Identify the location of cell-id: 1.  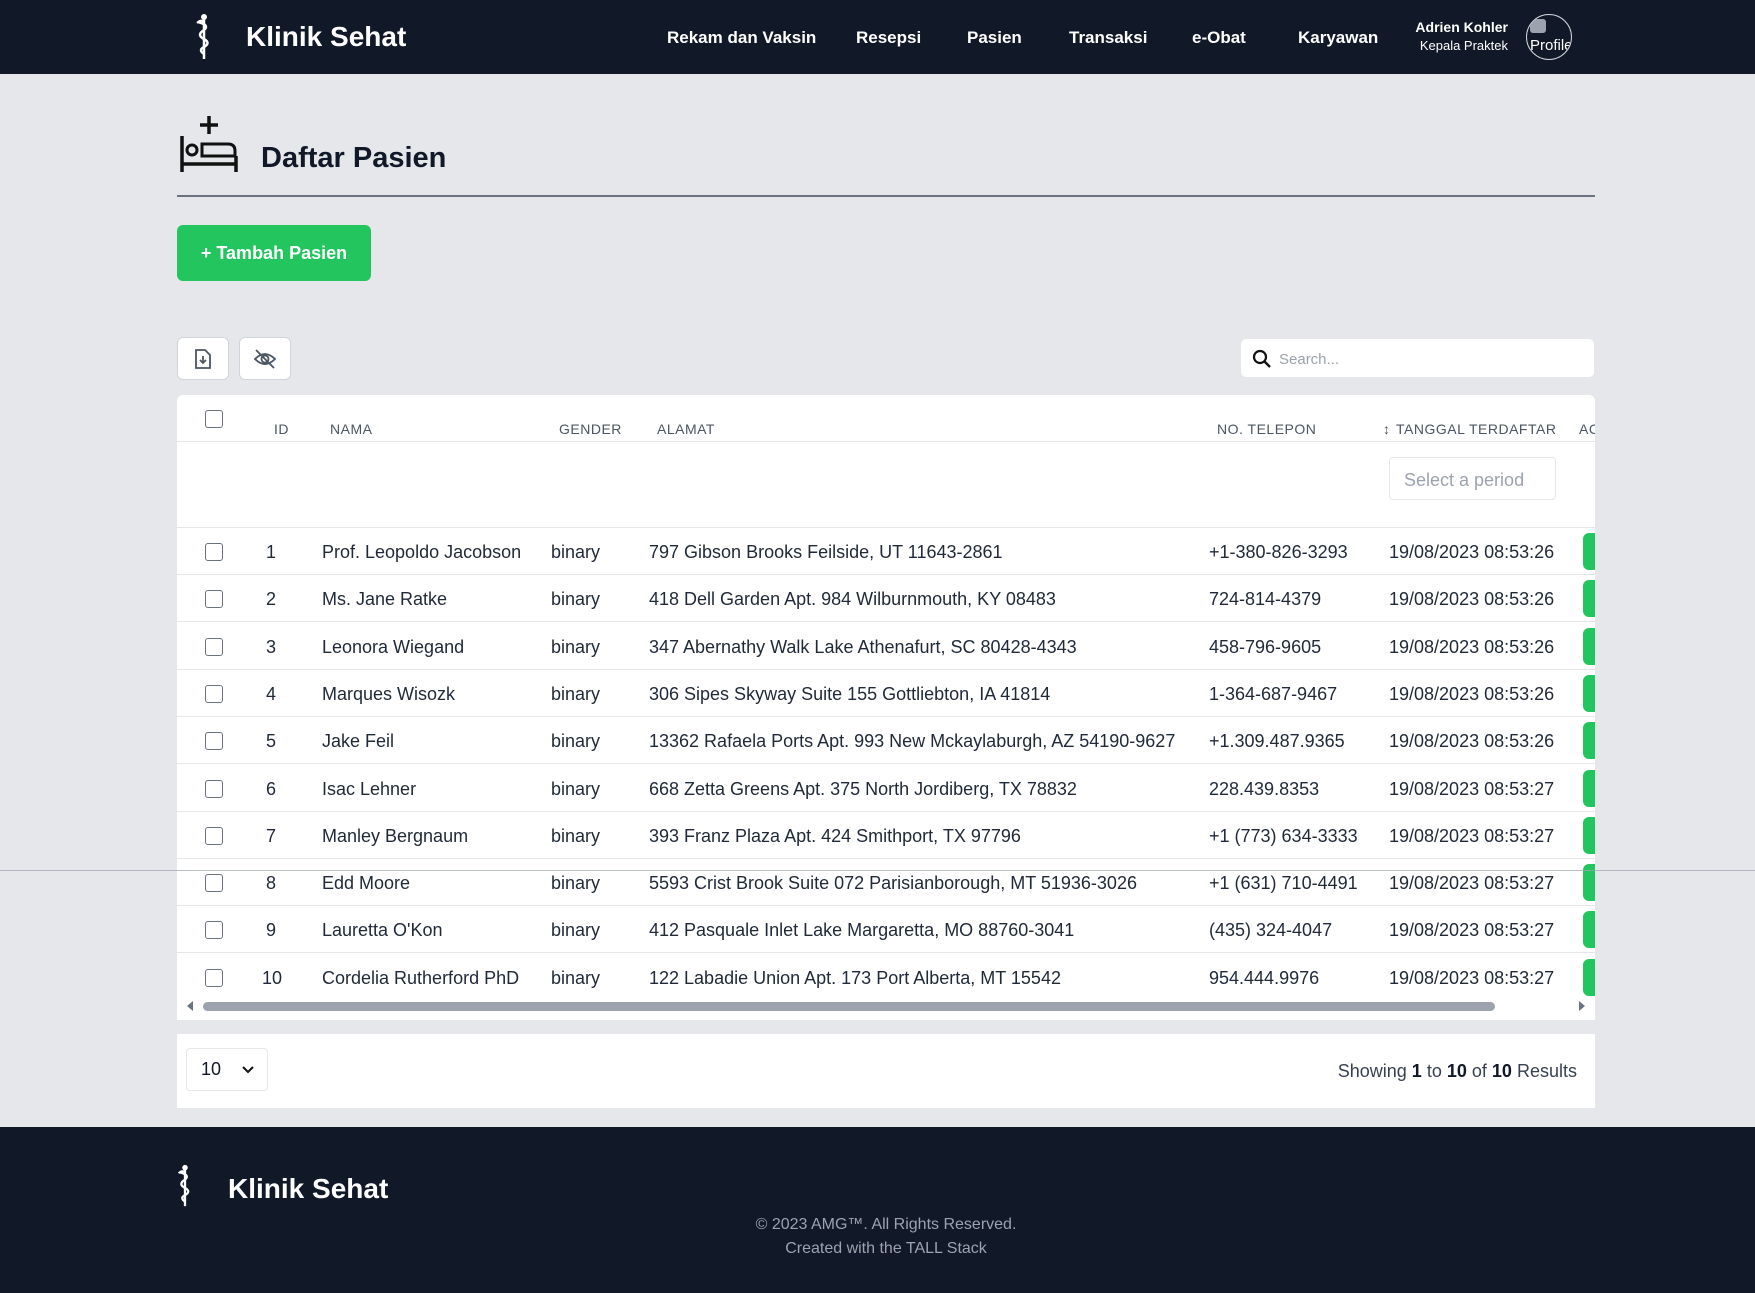
(271, 552).